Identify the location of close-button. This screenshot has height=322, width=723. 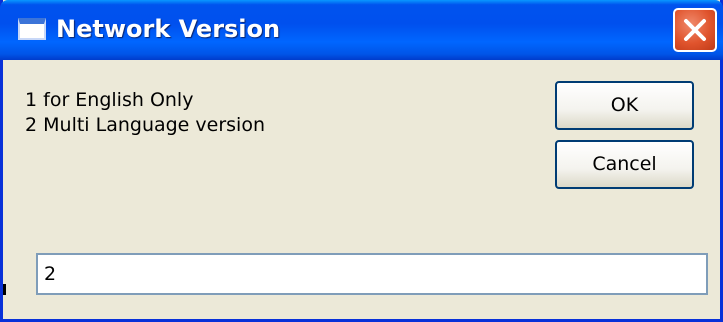
(695, 30).